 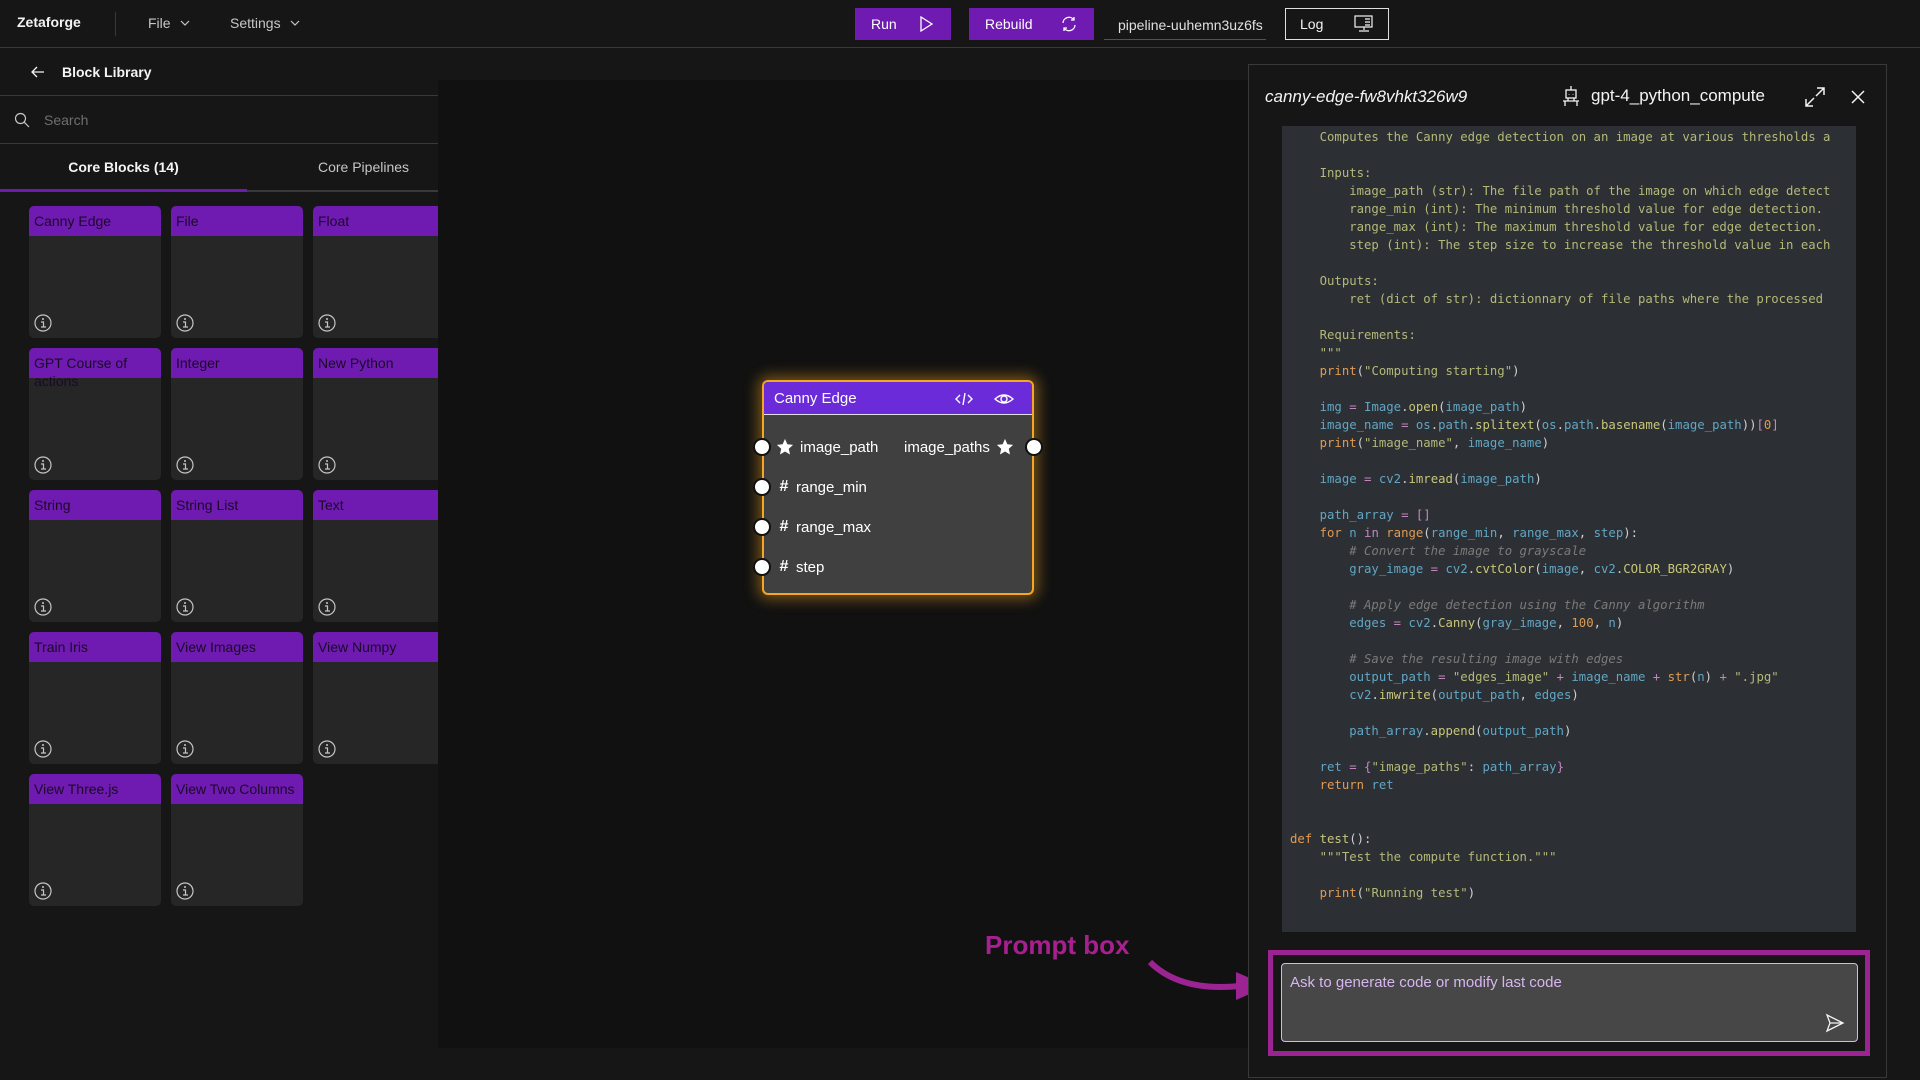 I want to click on model-label: gpt-4_python_compute, so click(x=1663, y=96).